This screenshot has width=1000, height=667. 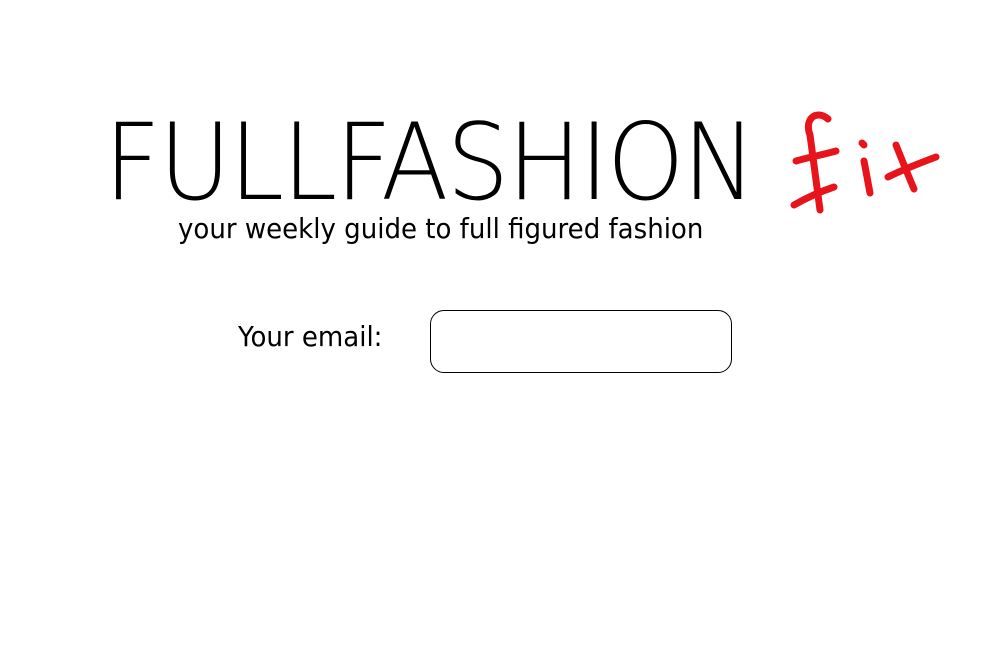 I want to click on email-field, so click(x=581, y=341).